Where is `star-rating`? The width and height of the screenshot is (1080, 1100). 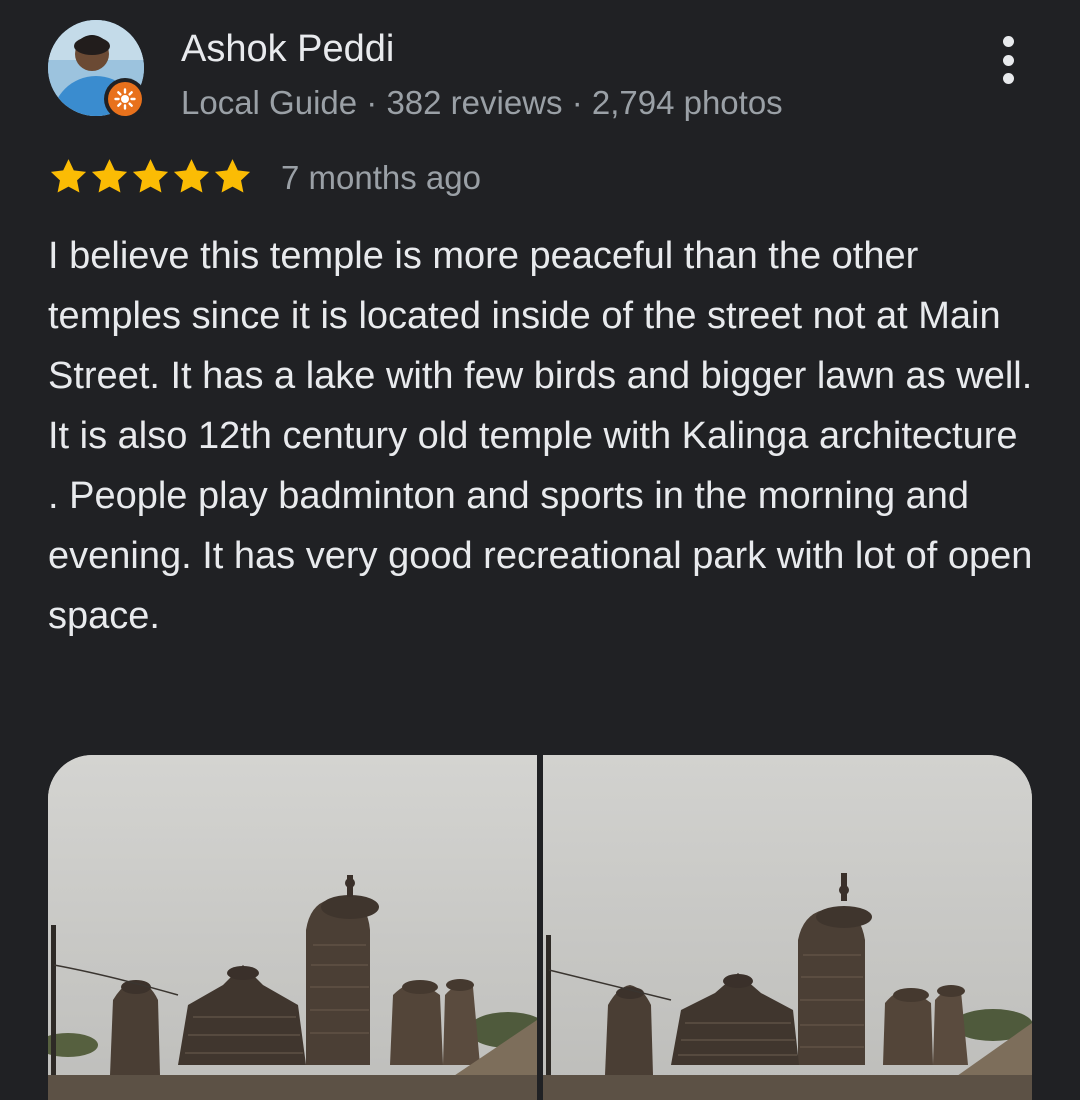 star-rating is located at coordinates (150, 176).